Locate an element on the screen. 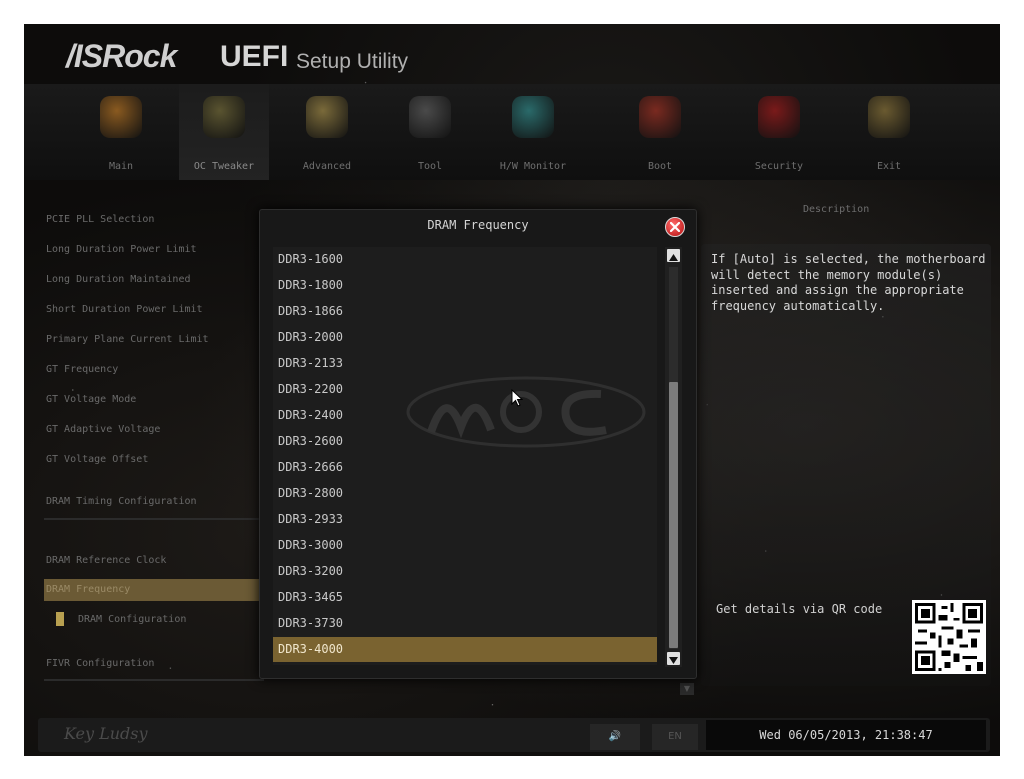 The width and height of the screenshot is (1024, 779). option-ddr3-2933: DDR3-2933 is located at coordinates (465, 519).